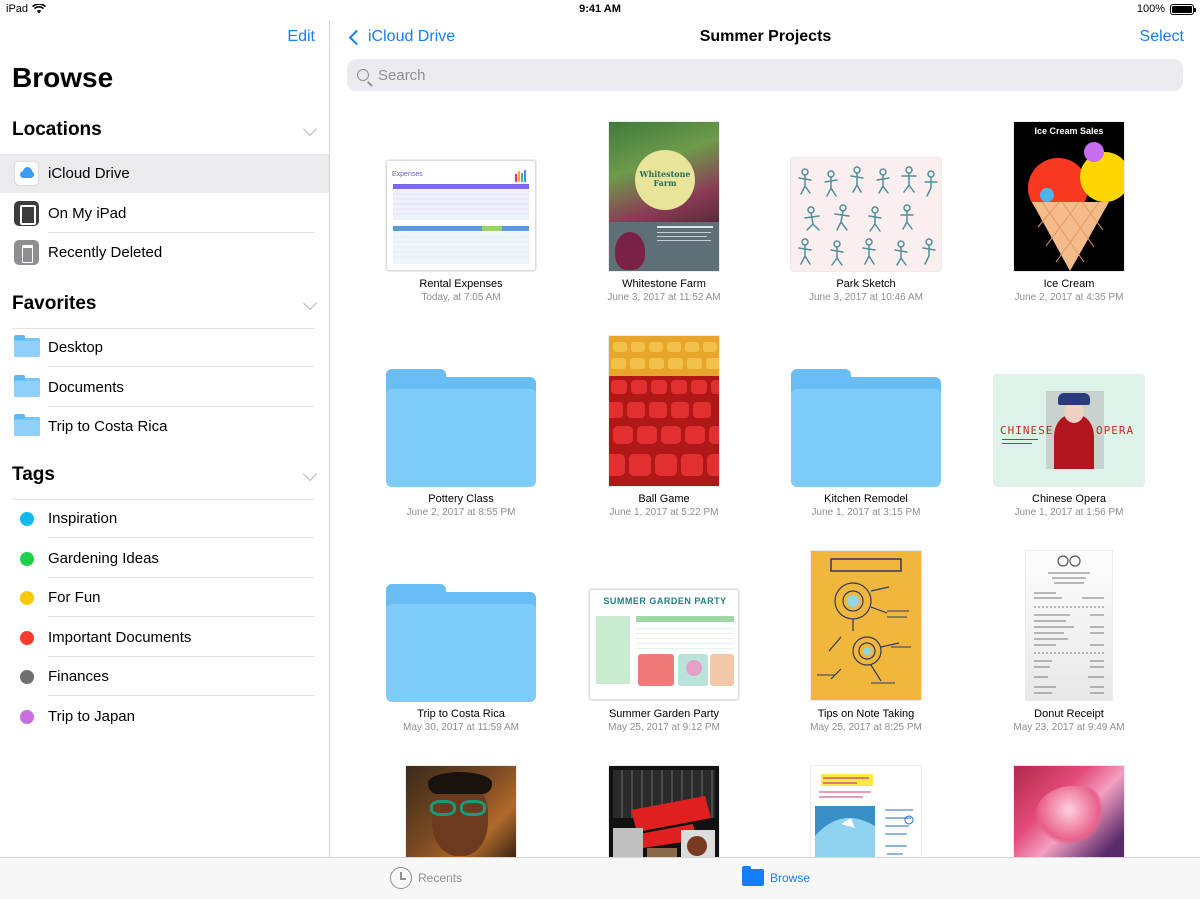 This screenshot has height=899, width=1200. Describe the element at coordinates (664, 714) in the screenshot. I see `file-name: Summer Garden Party` at that location.